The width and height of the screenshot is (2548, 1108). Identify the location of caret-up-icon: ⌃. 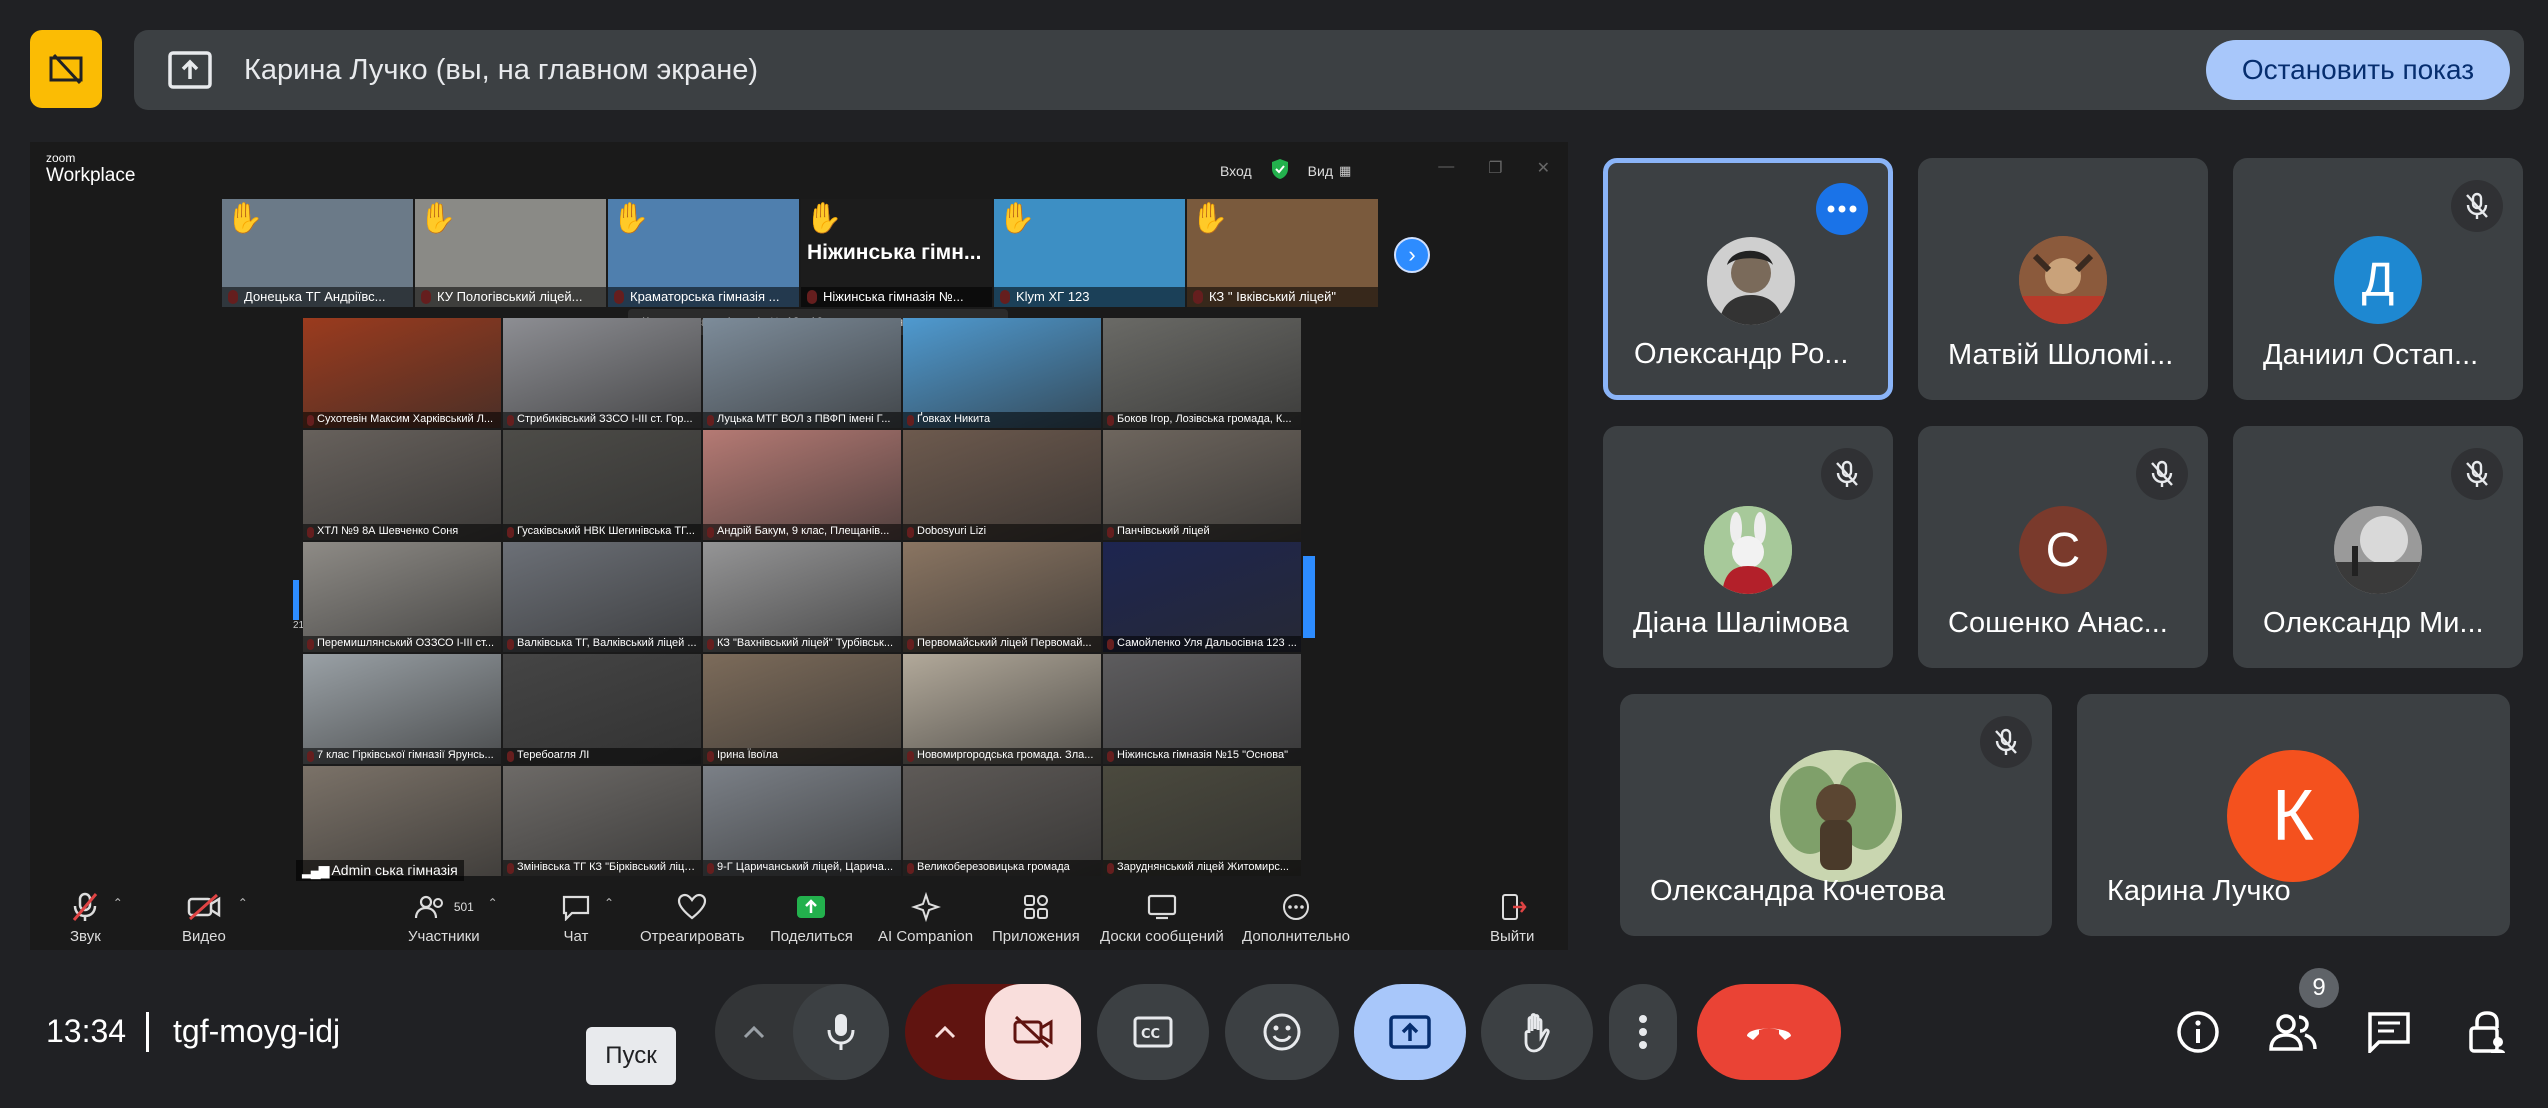
(117, 903).